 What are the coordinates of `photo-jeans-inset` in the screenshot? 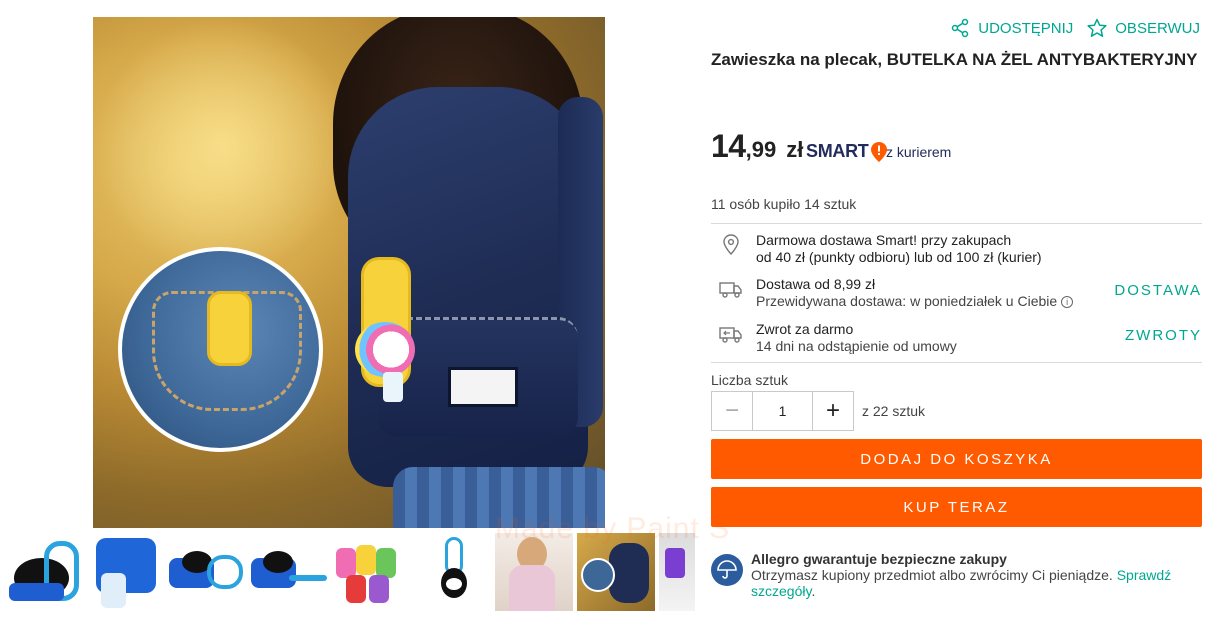 It's located at (220, 349).